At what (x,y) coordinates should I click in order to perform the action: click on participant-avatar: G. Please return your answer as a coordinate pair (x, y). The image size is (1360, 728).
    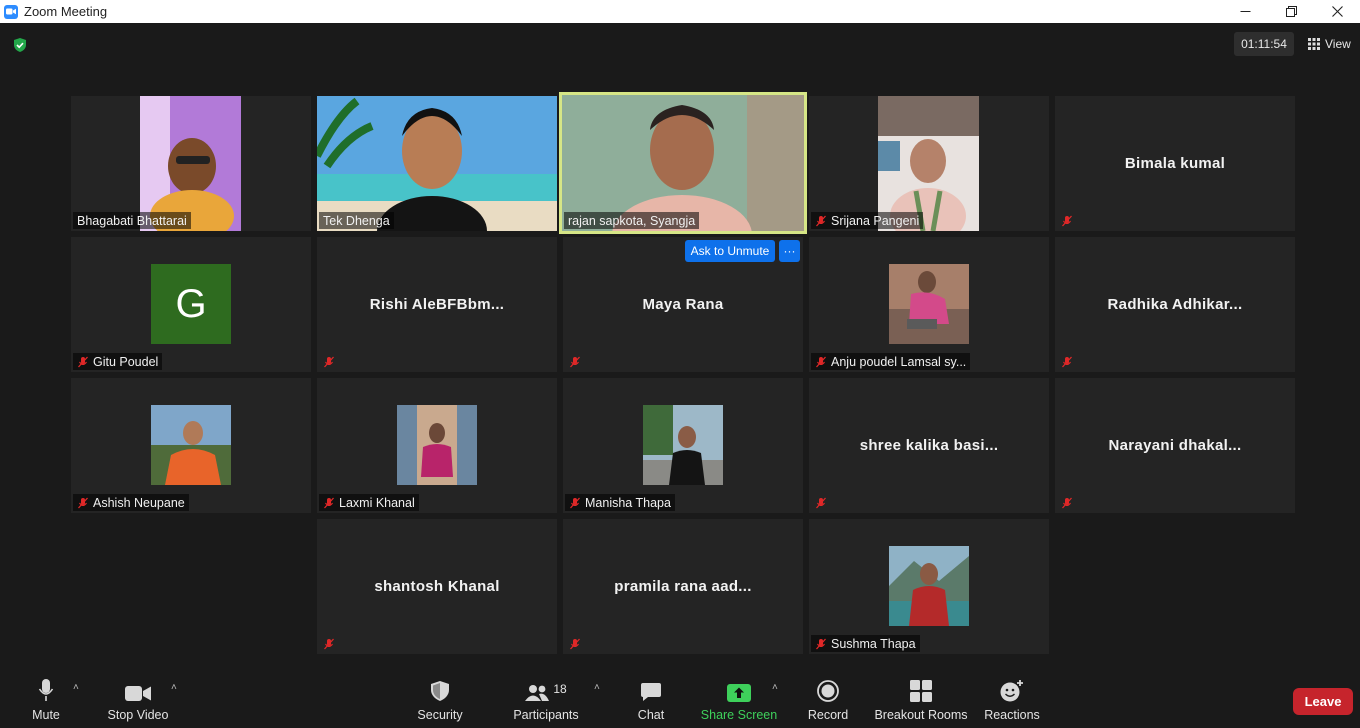
    Looking at the image, I should click on (191, 304).